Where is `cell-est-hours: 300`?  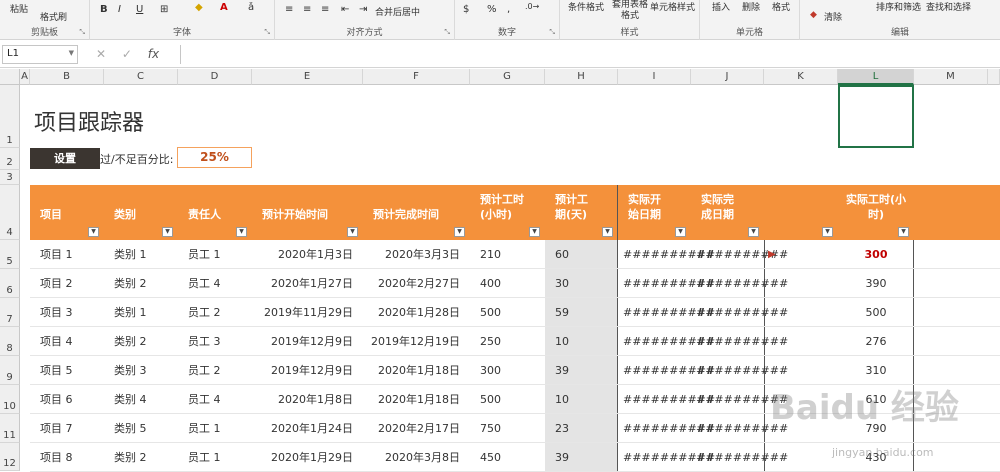
cell-est-hours: 300 is located at coordinates (517, 370).